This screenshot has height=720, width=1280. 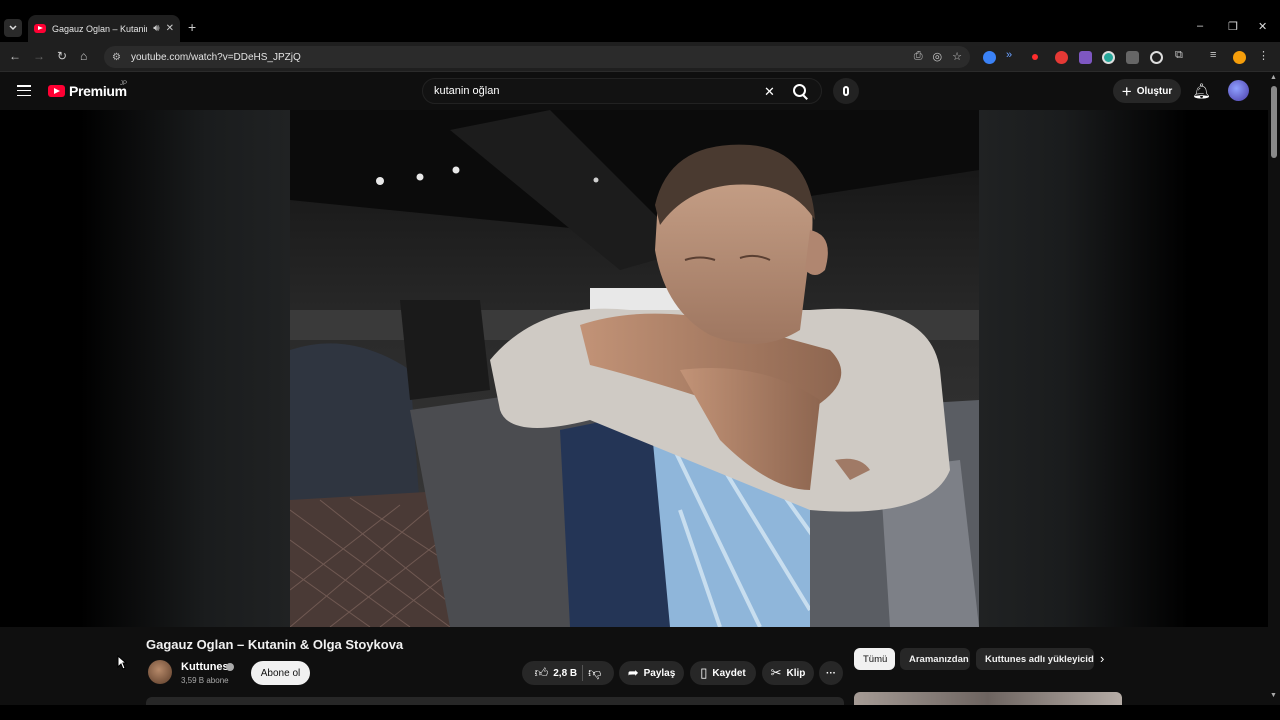 I want to click on clip-button: ✂ Klip, so click(x=788, y=673).